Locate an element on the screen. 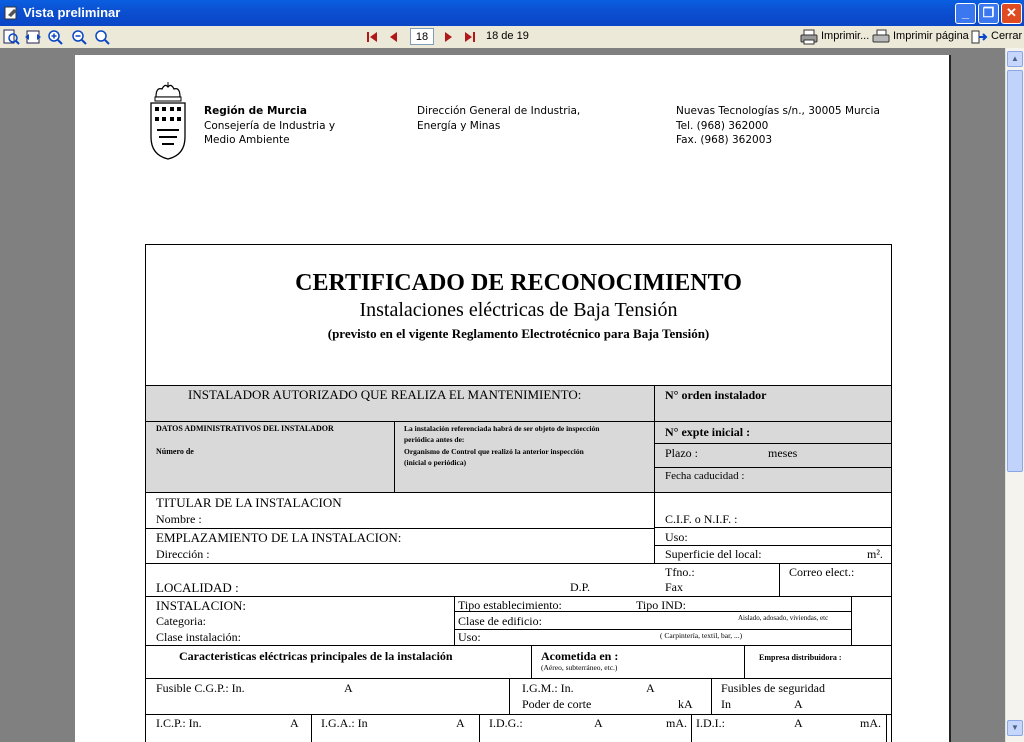 The image size is (1024, 742). igm-unit: A is located at coordinates (650, 688).